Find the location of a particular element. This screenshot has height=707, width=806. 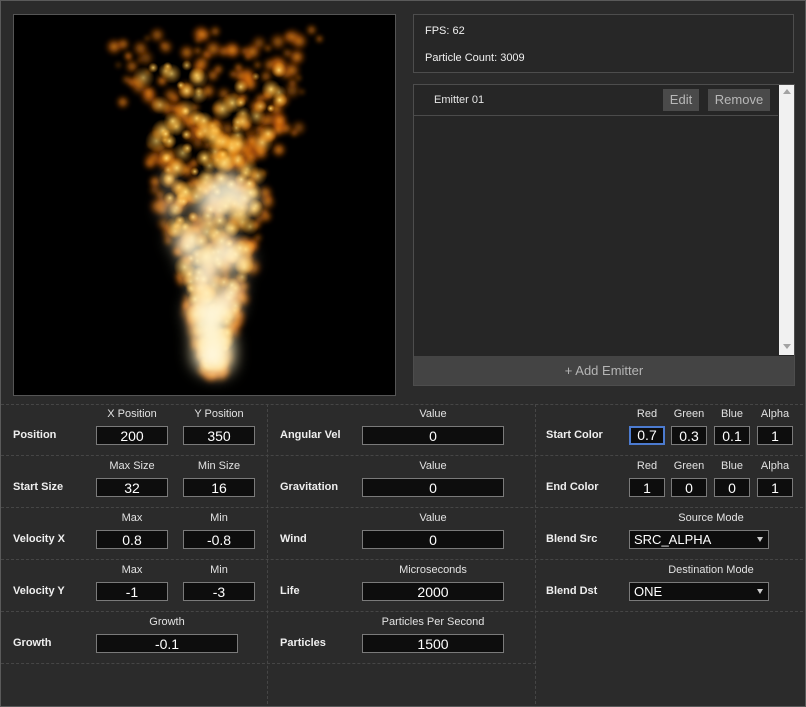

wind-input: 0 is located at coordinates (433, 539).